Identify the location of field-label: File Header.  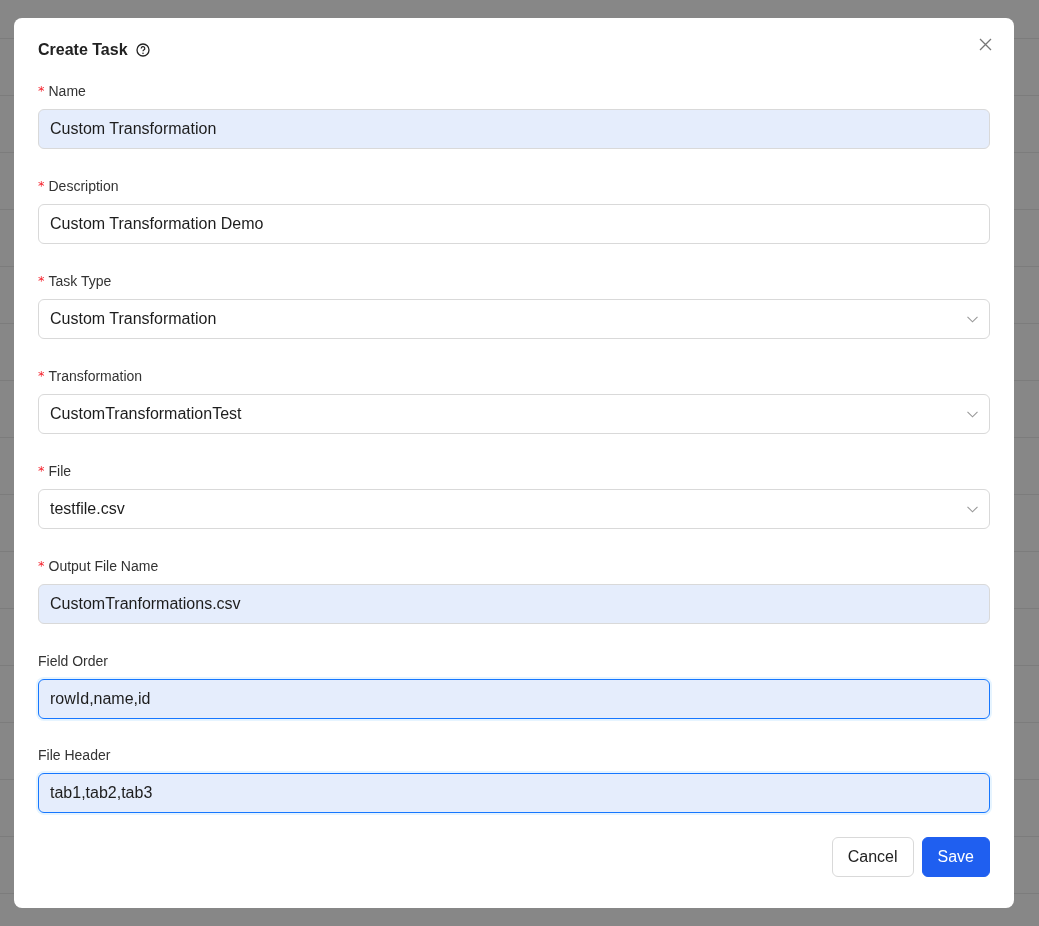
(74, 754).